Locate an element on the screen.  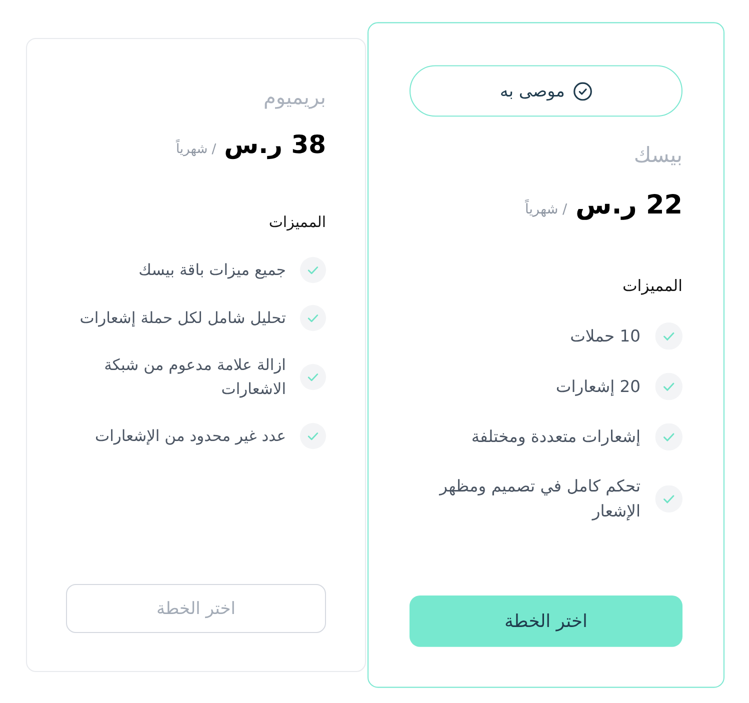
plan-price: 22 ر.س is located at coordinates (629, 205).